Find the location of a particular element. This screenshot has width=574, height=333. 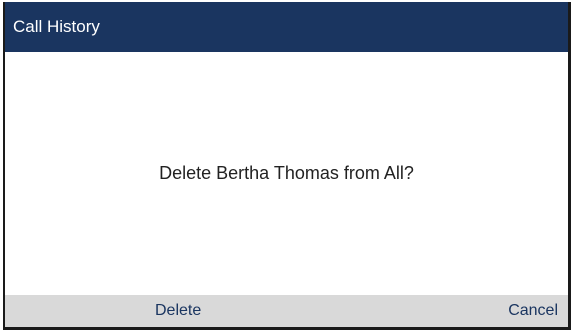

title-bar: Call History is located at coordinates (286, 27).